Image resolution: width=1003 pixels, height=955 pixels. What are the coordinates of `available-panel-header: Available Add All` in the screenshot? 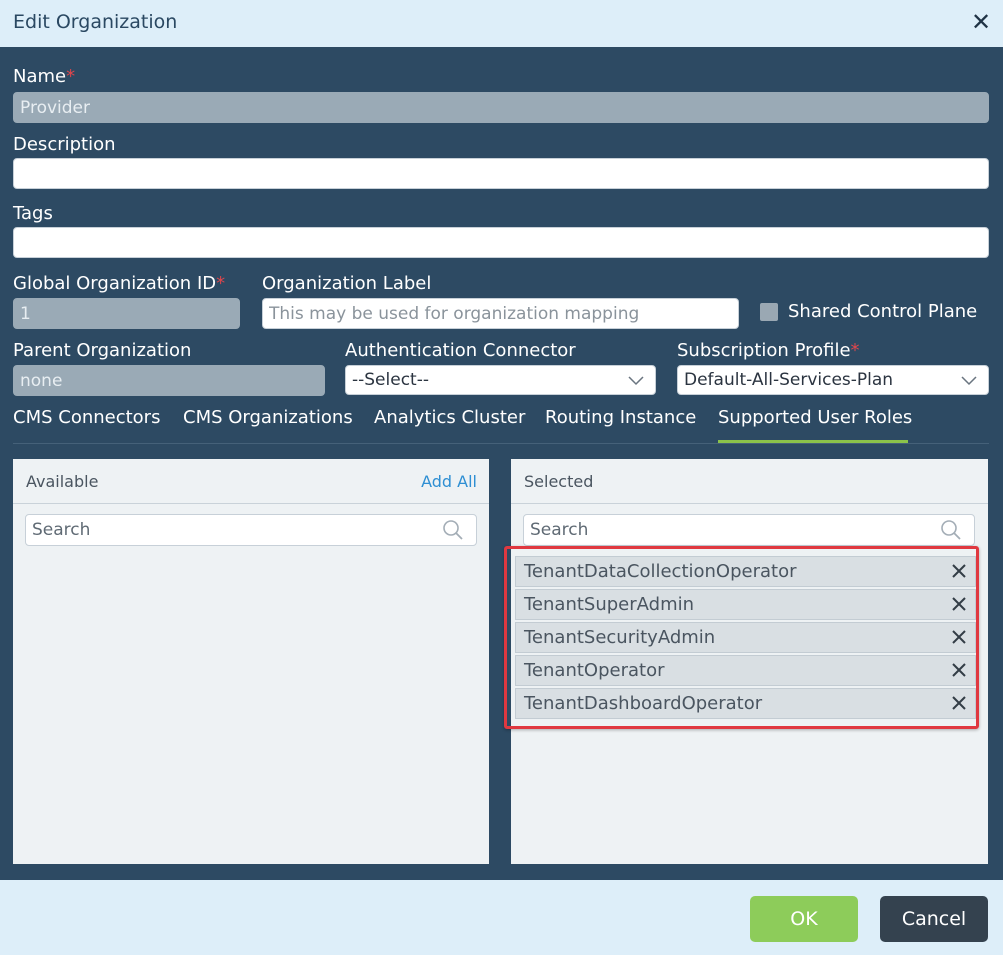 It's located at (251, 481).